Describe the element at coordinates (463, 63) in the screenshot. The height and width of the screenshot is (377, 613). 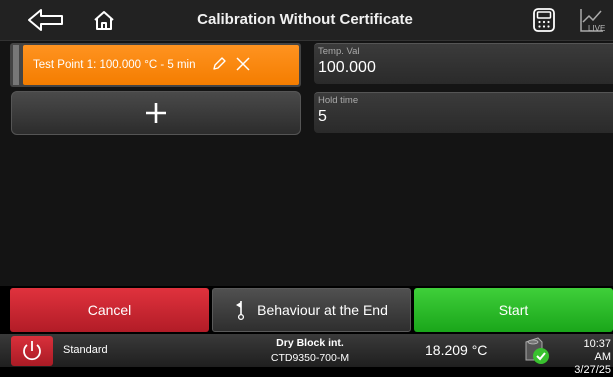
I see `temp-val-field: Temp. Val 100.000` at that location.